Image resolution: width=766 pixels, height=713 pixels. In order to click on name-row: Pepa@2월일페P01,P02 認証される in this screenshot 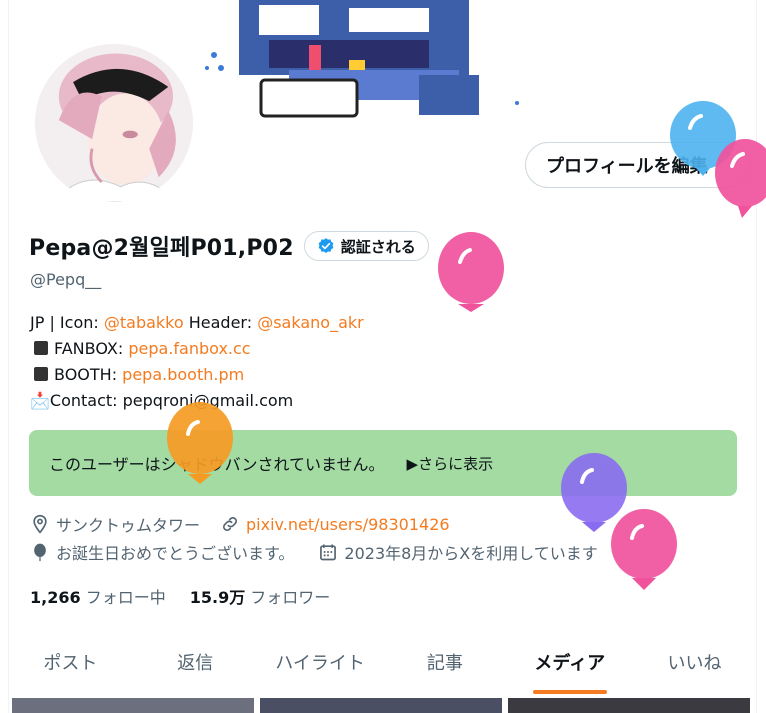, I will do `click(229, 246)`.